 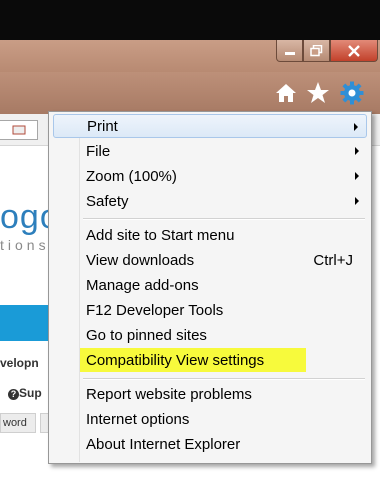 I want to click on close-button, so click(x=354, y=51).